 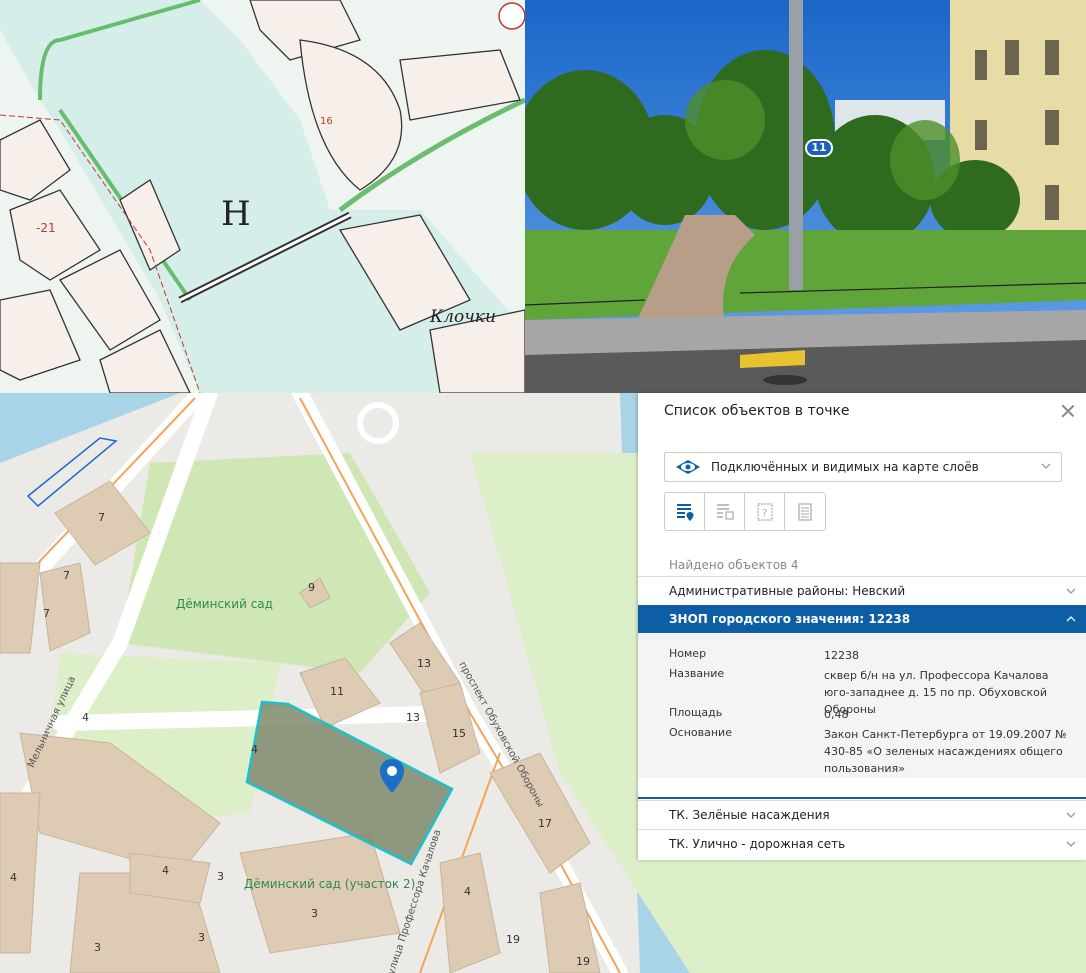 I want to click on section-admin-districts: Административные районы: Невский, so click(x=862, y=590).